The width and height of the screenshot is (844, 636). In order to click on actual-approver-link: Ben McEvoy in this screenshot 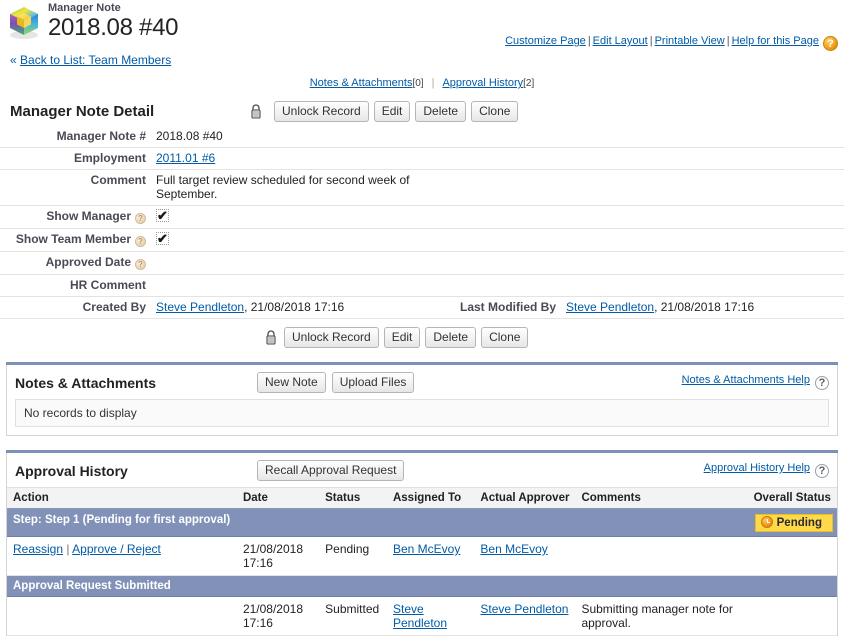, I will do `click(513, 549)`.